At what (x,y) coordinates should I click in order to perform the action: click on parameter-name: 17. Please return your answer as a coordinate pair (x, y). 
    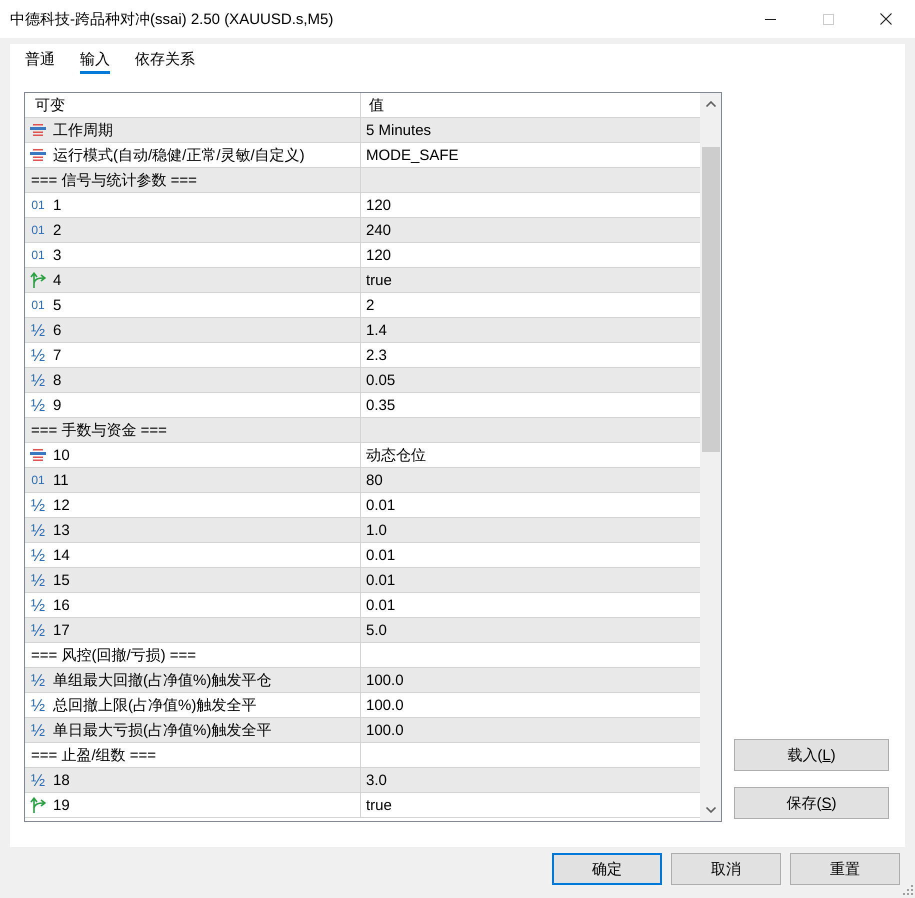
    Looking at the image, I should click on (61, 630).